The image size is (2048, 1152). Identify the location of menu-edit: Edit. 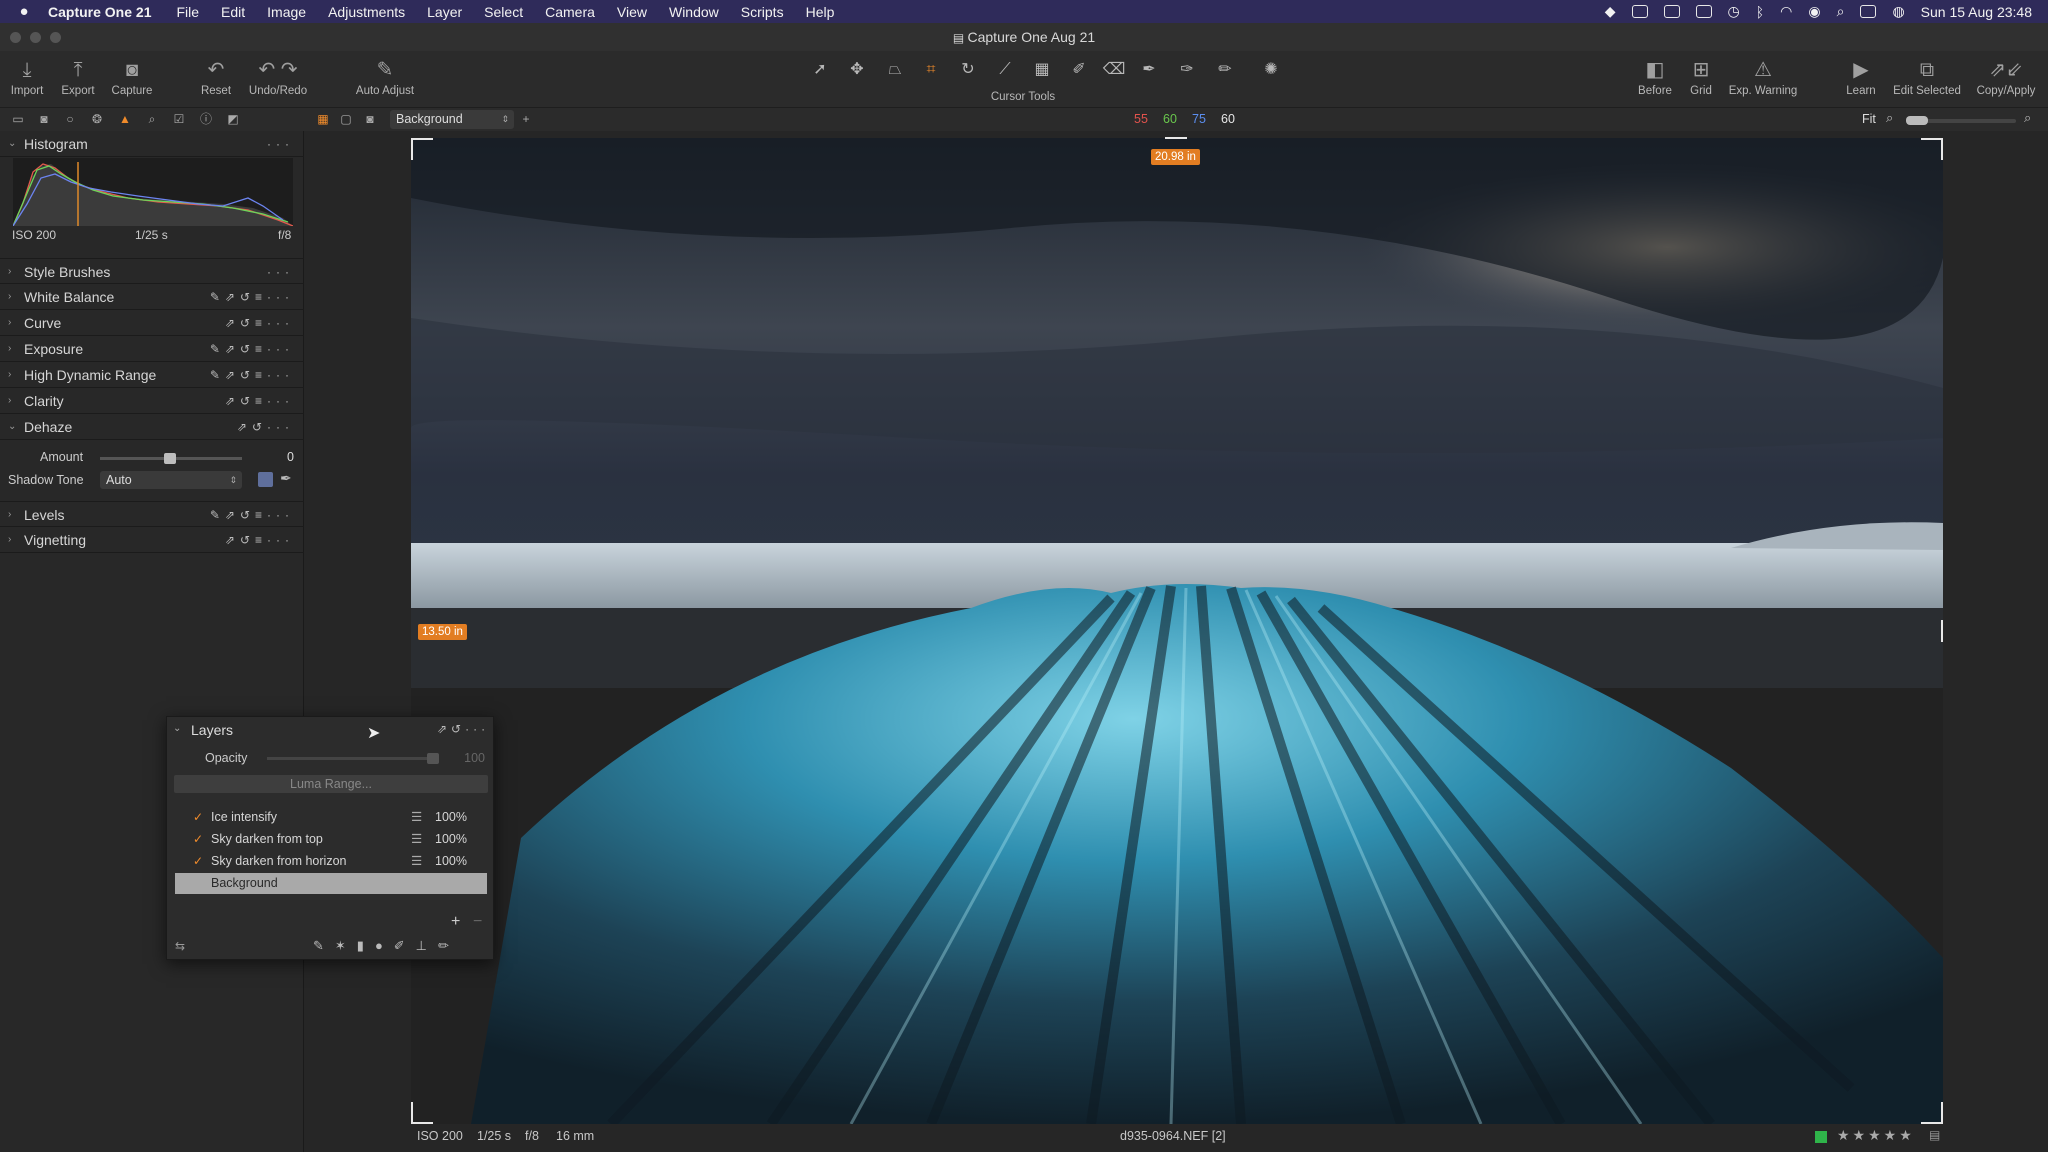
(233, 12).